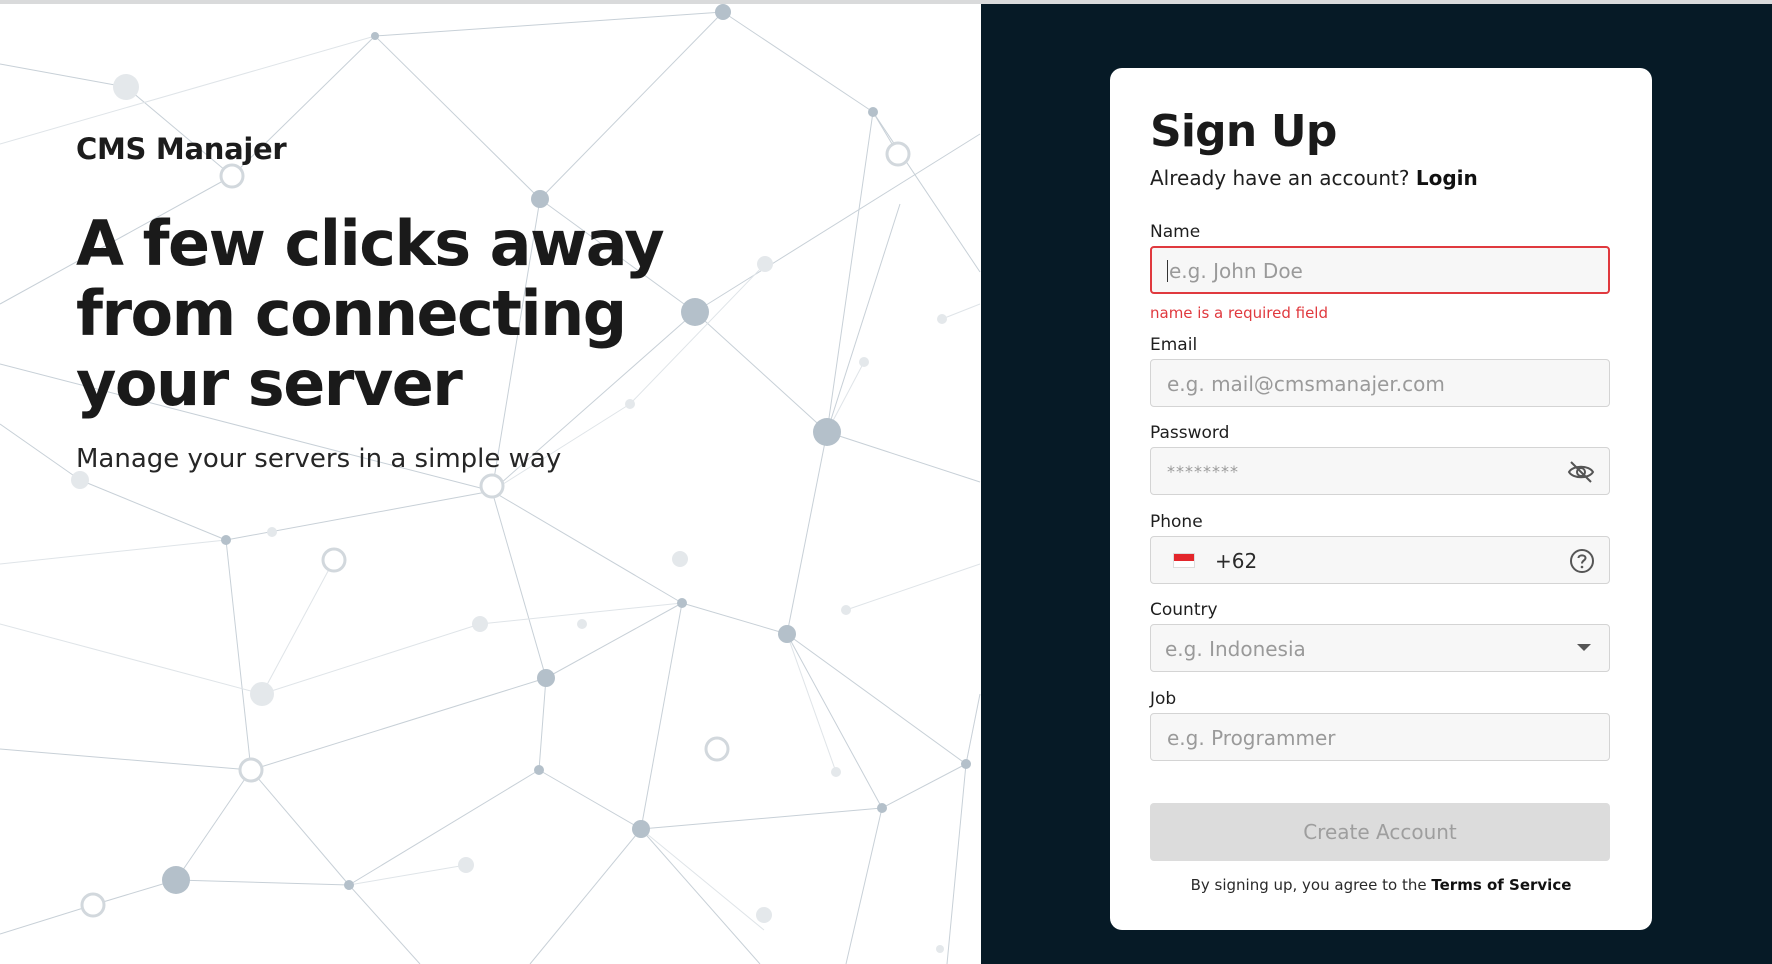  What do you see at coordinates (1584, 647) in the screenshot?
I see `chevron-down-icon` at bounding box center [1584, 647].